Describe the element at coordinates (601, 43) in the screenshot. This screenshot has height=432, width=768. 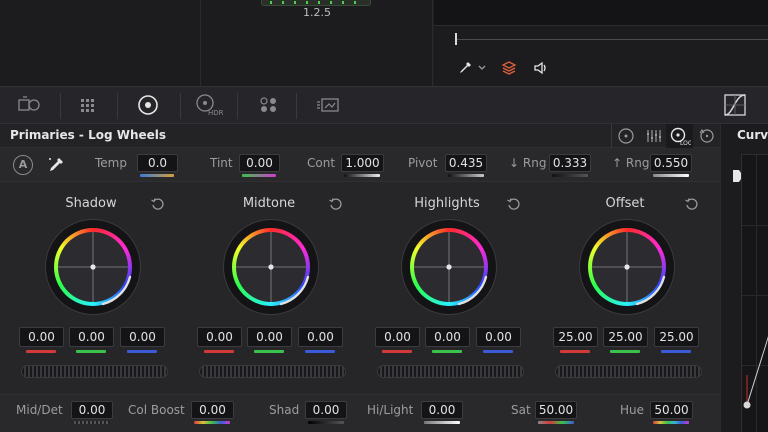
I see `viewer-panel` at that location.